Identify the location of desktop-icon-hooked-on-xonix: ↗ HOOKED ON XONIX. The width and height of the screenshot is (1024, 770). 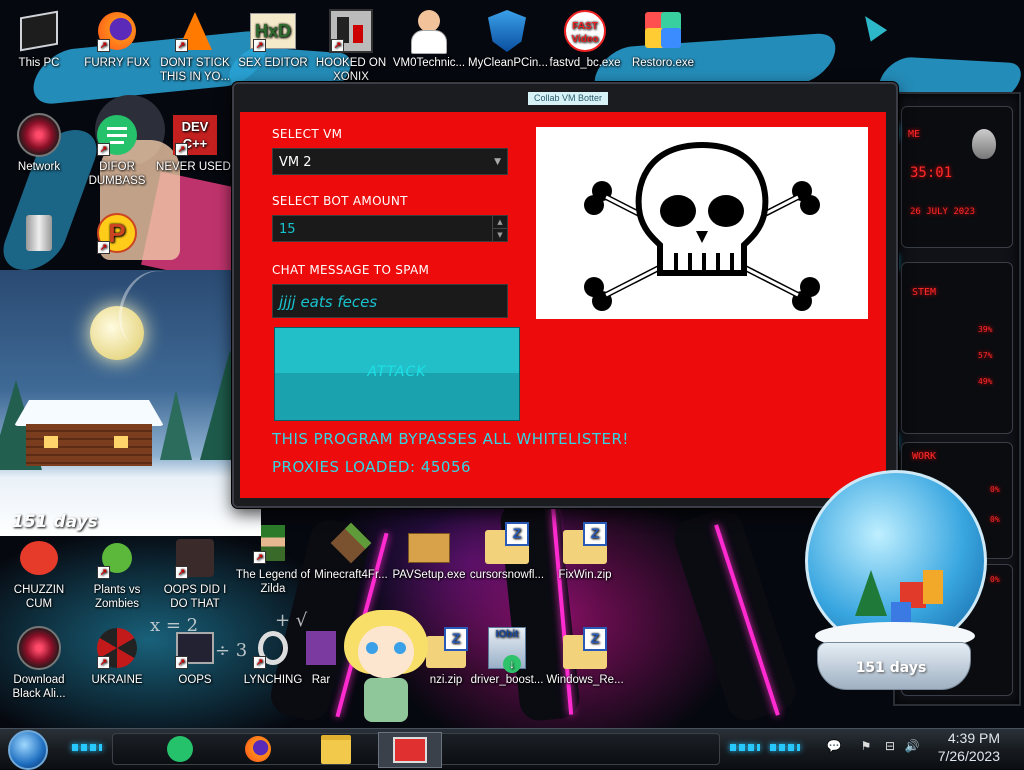
(351, 46).